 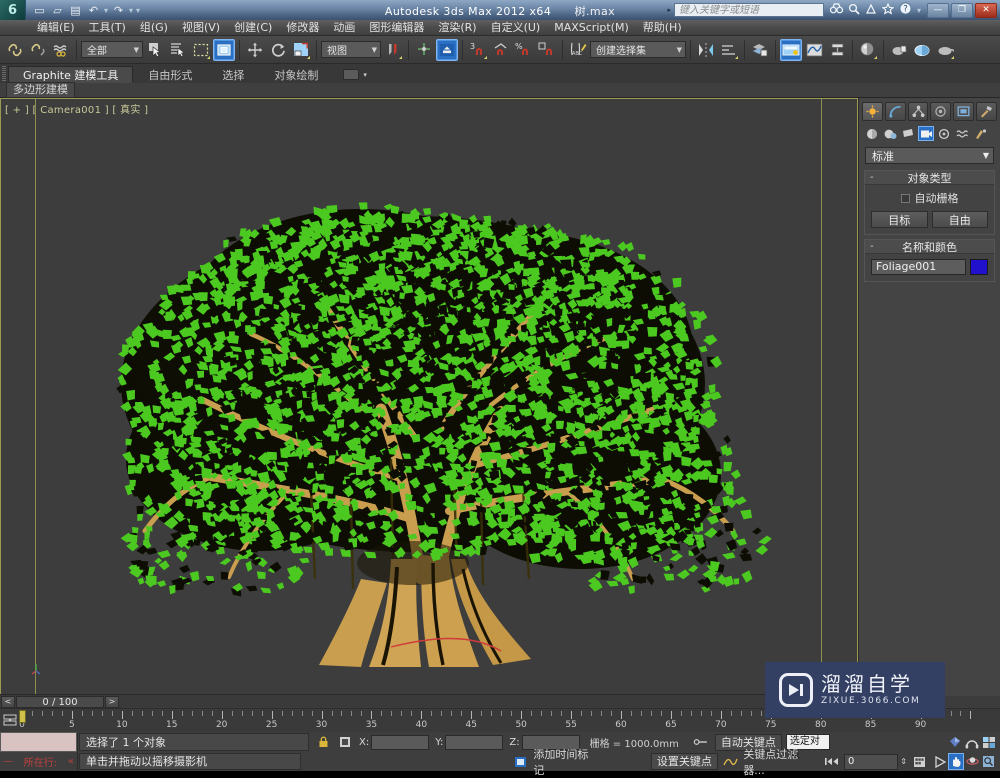 What do you see at coordinates (457, 27) in the screenshot?
I see `menu-item-rendering: 渲染(R)` at bounding box center [457, 27].